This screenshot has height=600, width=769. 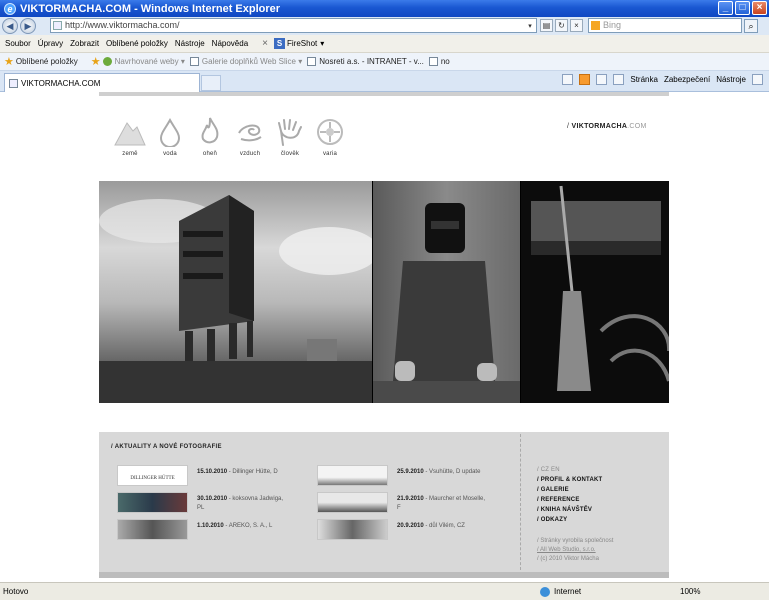 What do you see at coordinates (575, 510) in the screenshot?
I see `link-kniha: / KNIHA NÁVŠTĚV` at bounding box center [575, 510].